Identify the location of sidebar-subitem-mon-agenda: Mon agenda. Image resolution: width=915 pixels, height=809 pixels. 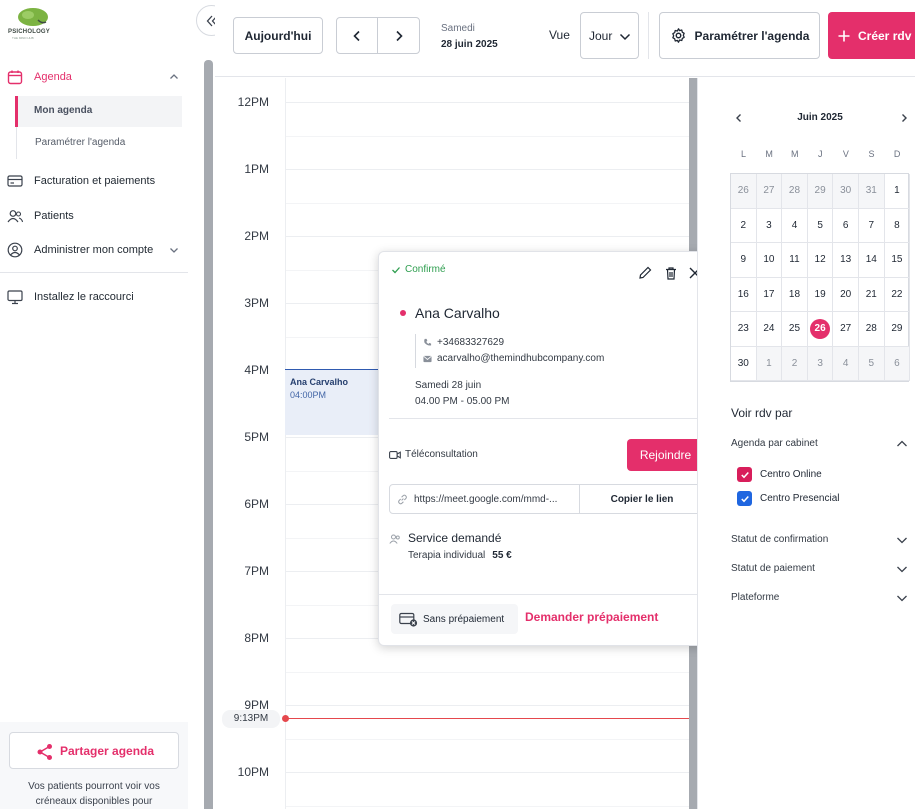
(98, 111).